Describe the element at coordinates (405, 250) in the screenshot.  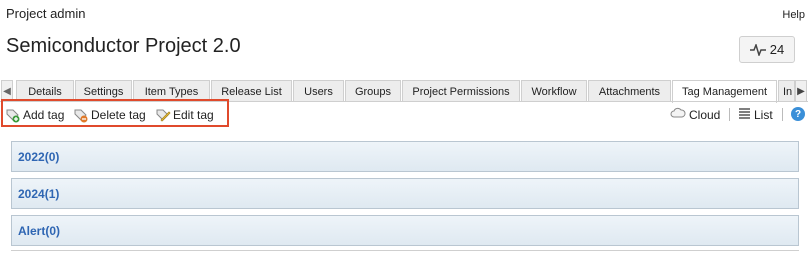
I see `list-bottom-divider` at that location.